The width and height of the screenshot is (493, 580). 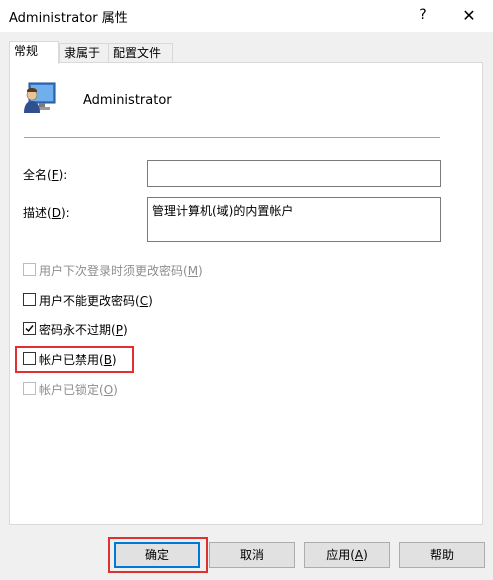 What do you see at coordinates (85, 53) in the screenshot?
I see `tab-member-of: 隶属于` at bounding box center [85, 53].